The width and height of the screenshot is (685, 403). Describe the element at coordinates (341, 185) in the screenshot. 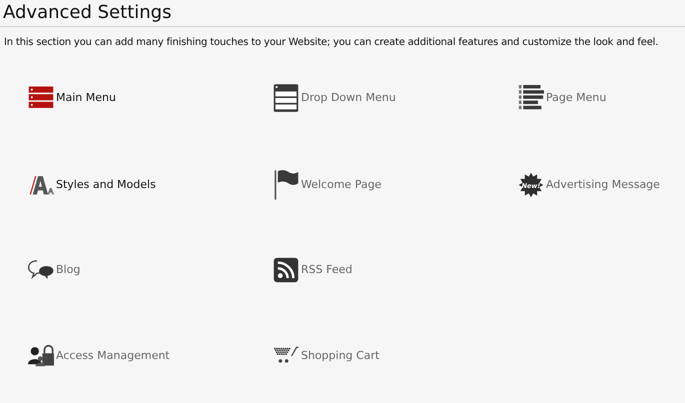

I see `settings-link: Welcome Page` at that location.